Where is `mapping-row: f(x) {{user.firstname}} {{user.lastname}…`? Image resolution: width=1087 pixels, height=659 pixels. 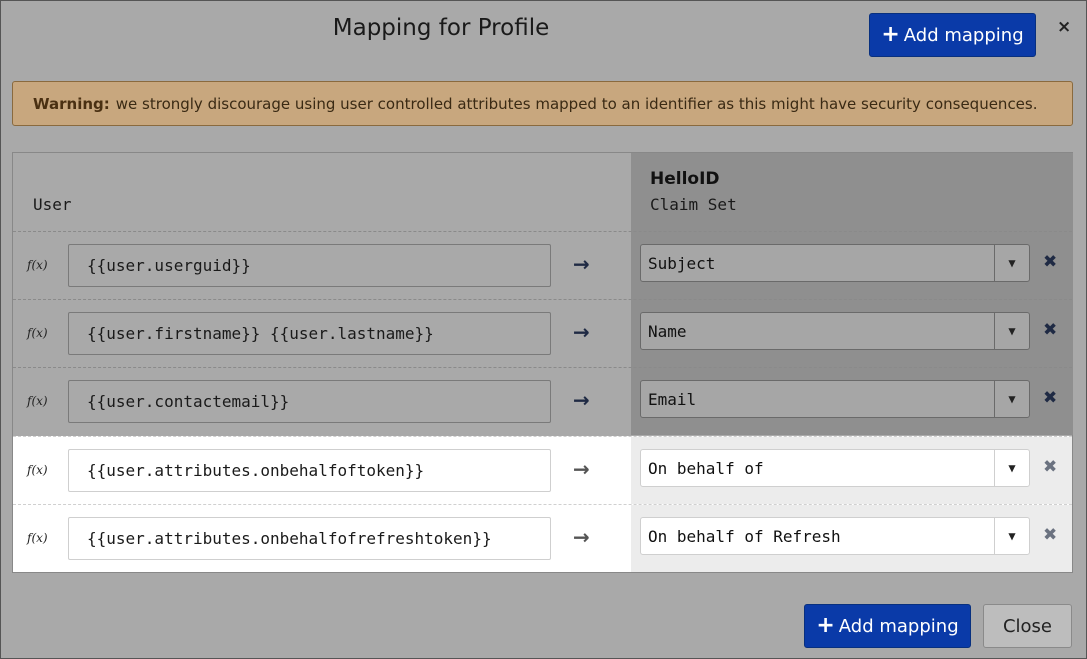 mapping-row: f(x) {{user.firstname}} {{user.lastname}… is located at coordinates (542, 333).